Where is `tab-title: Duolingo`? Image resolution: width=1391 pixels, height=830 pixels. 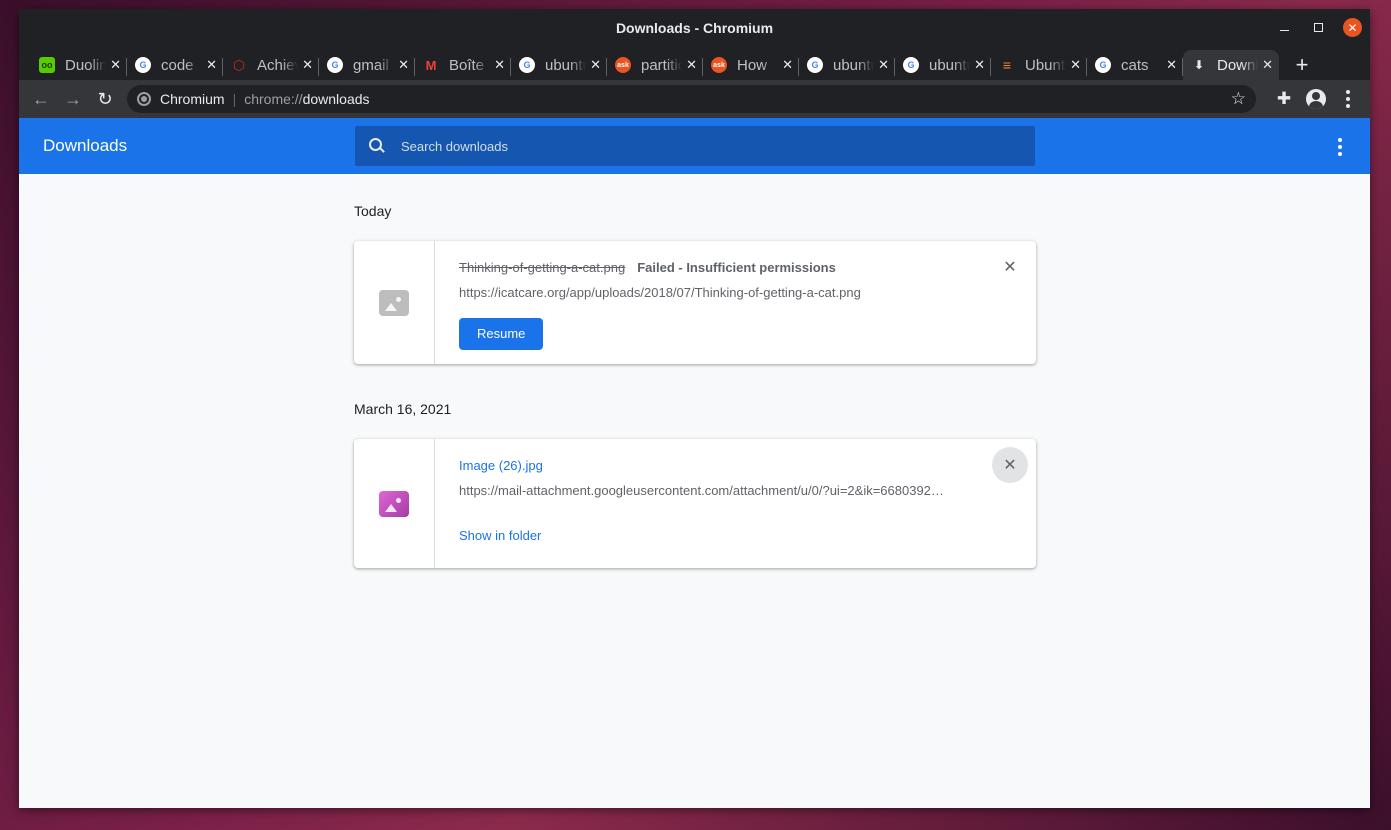
tab-title: Duolingo is located at coordinates (86, 65).